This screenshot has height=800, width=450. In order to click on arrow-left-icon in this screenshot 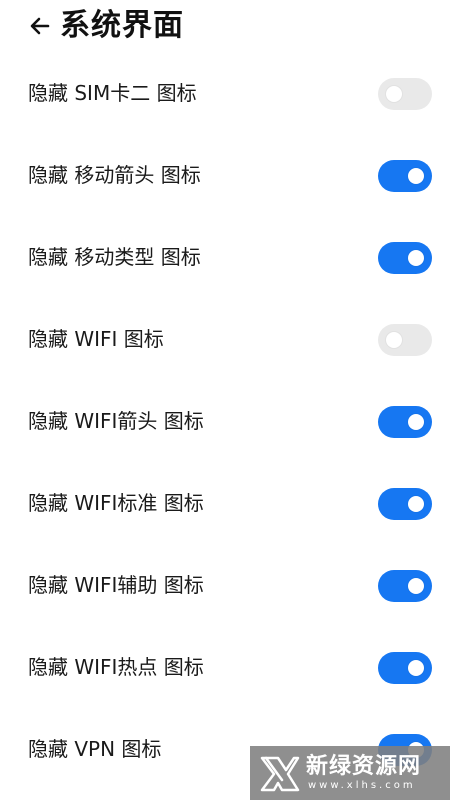, I will do `click(40, 26)`.